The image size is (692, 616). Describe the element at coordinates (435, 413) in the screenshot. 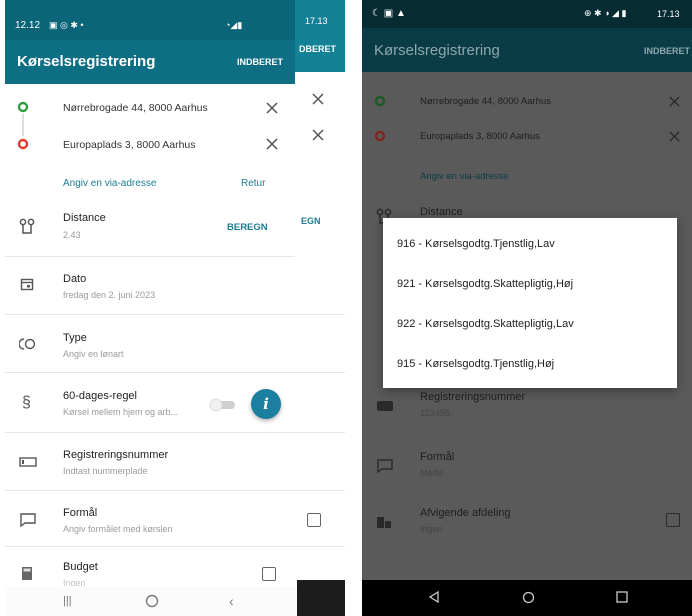

I see `registration-row-value: 123456` at that location.